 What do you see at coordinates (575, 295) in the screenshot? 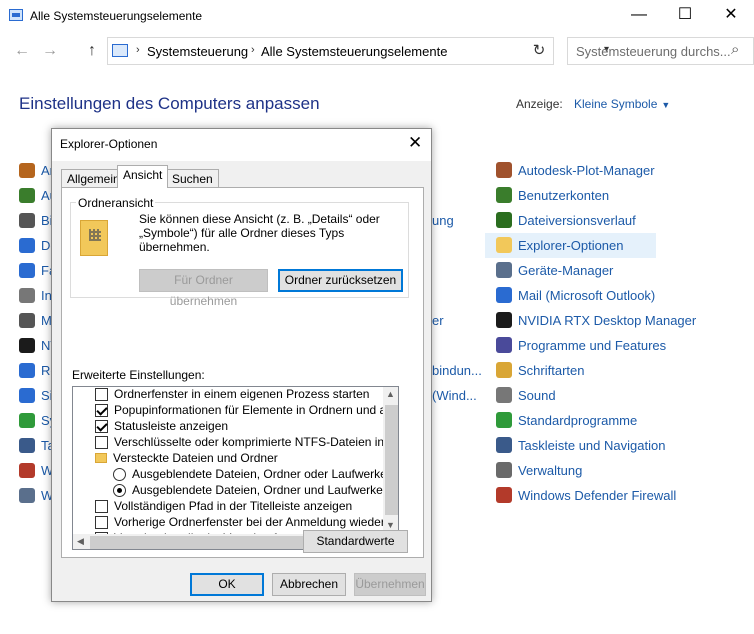
I see `control-panel-item: Mail (Microsoft Outlook)` at bounding box center [575, 295].